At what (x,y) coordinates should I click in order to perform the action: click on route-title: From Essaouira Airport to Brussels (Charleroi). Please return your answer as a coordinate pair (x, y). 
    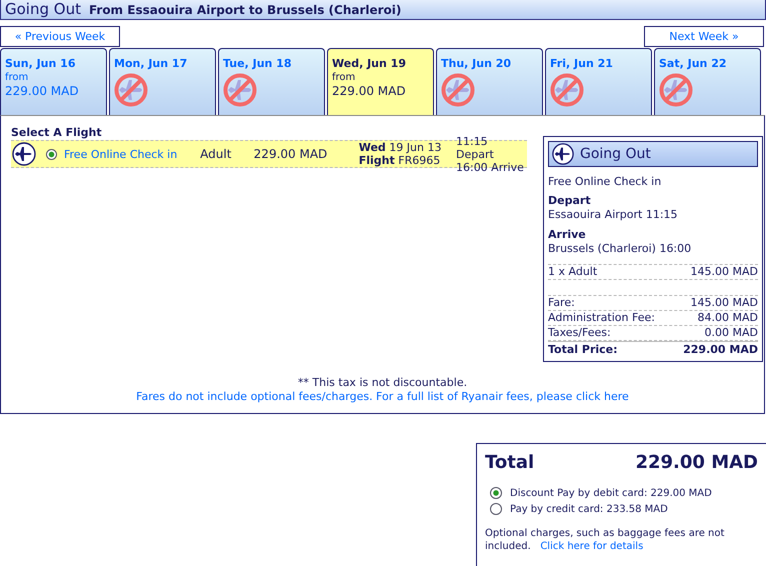
    Looking at the image, I should click on (245, 10).